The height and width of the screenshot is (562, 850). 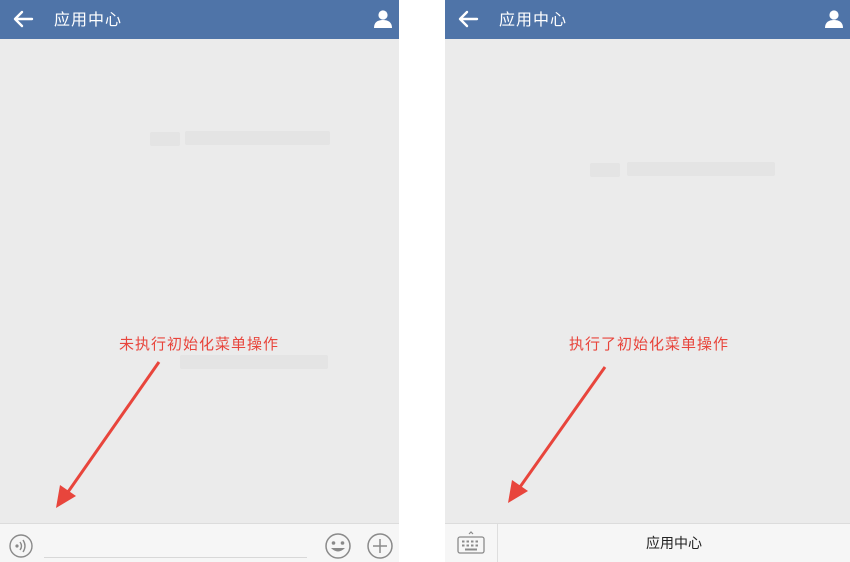 What do you see at coordinates (21, 546) in the screenshot?
I see `voice-icon` at bounding box center [21, 546].